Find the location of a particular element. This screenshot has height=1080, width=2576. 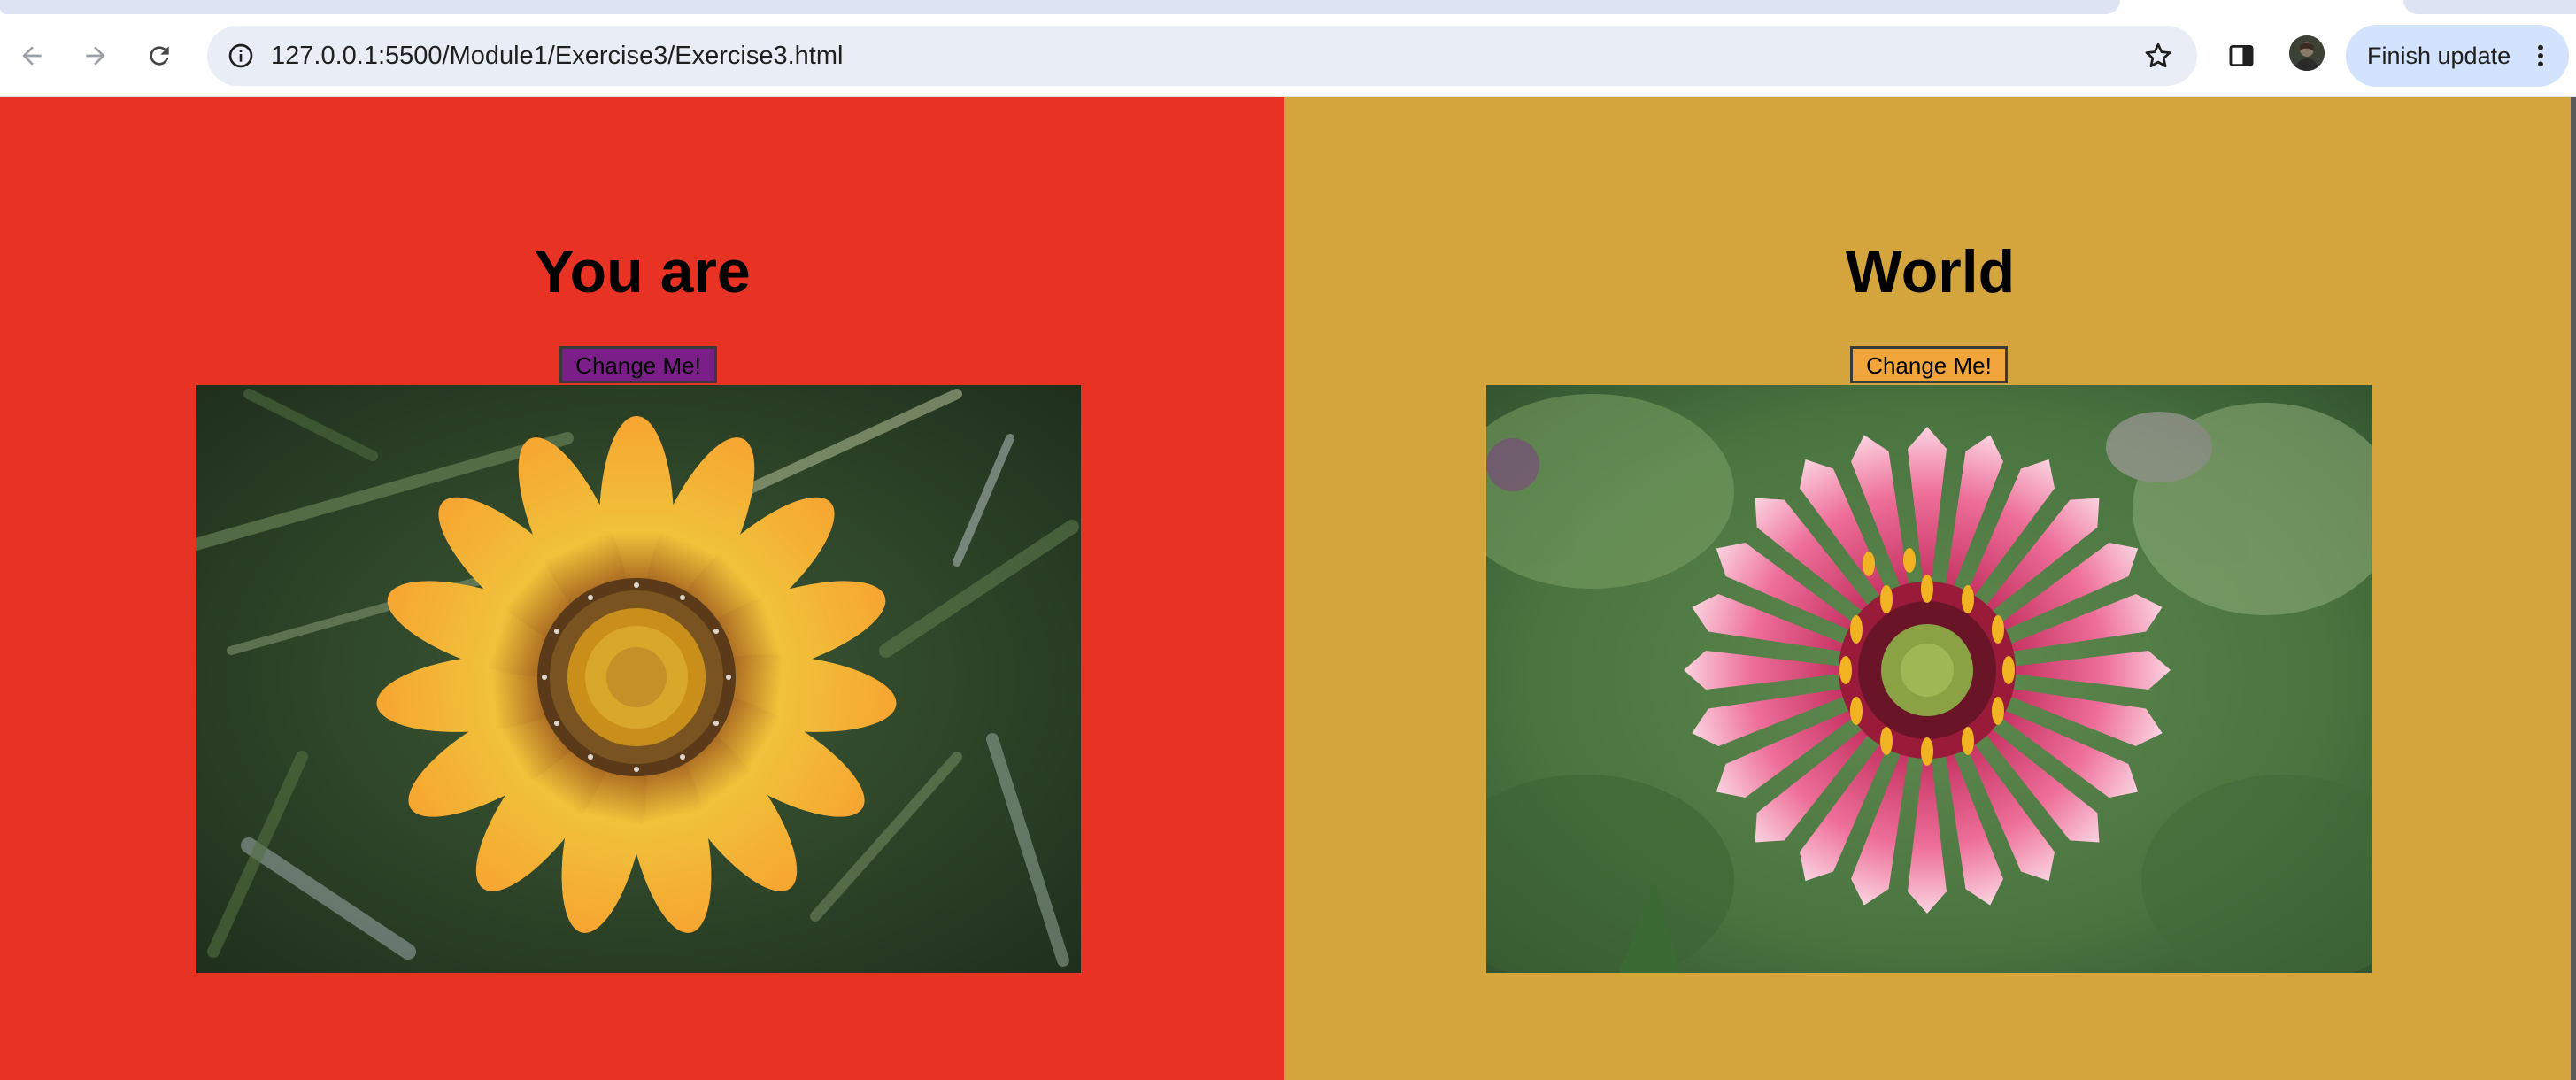

profile-avatar is located at coordinates (2307, 53).